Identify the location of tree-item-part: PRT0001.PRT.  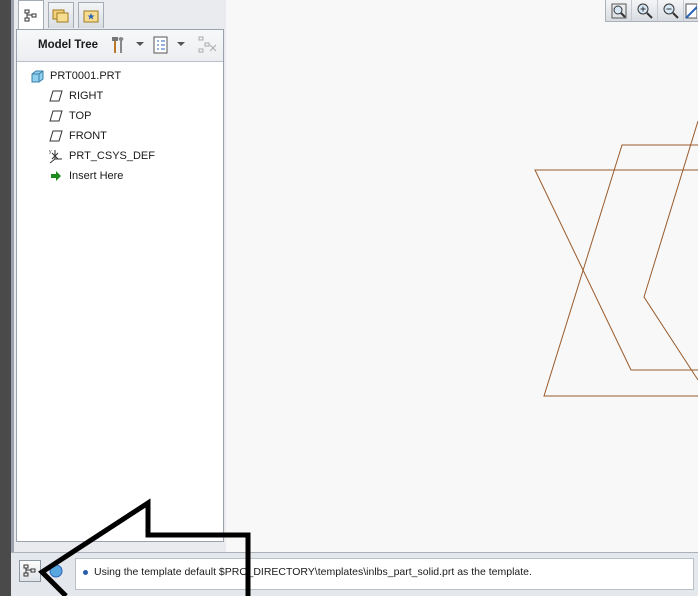
(75, 76).